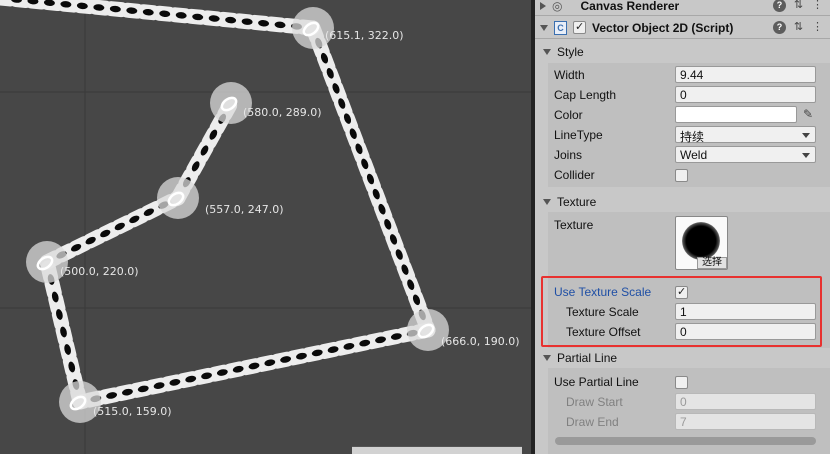  What do you see at coordinates (808, 114) in the screenshot?
I see `eyedropper-icon: ✎` at bounding box center [808, 114].